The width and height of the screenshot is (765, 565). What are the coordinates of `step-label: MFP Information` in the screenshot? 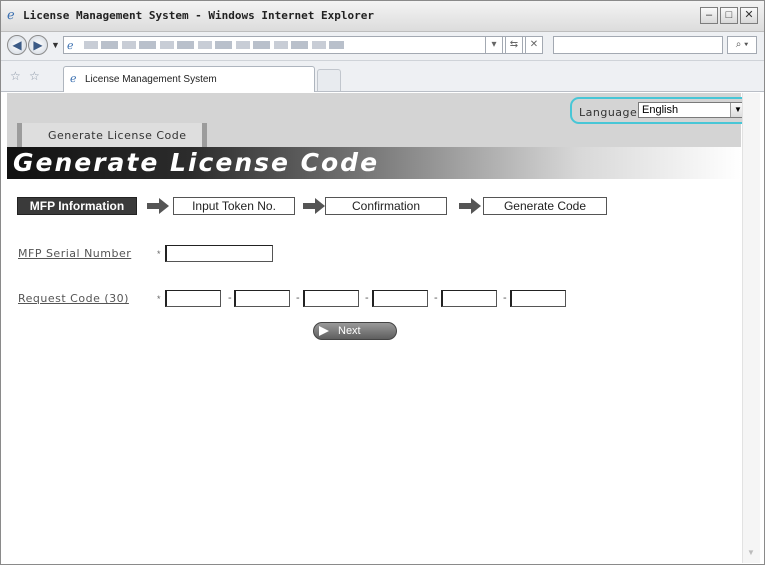 It's located at (77, 206).